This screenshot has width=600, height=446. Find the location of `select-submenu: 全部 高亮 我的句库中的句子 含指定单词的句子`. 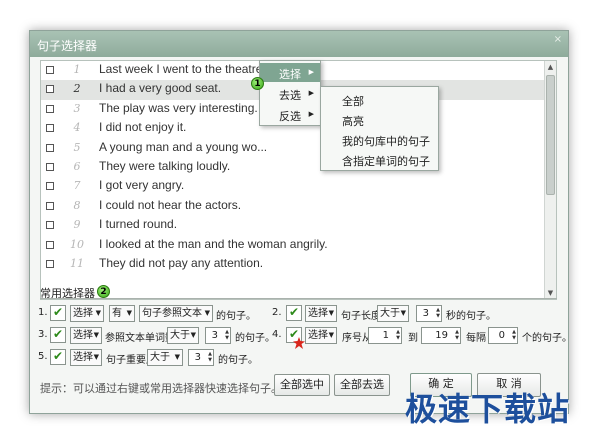

select-submenu: 全部 高亮 我的句库中的句子 含指定单词的句子 is located at coordinates (379, 128).